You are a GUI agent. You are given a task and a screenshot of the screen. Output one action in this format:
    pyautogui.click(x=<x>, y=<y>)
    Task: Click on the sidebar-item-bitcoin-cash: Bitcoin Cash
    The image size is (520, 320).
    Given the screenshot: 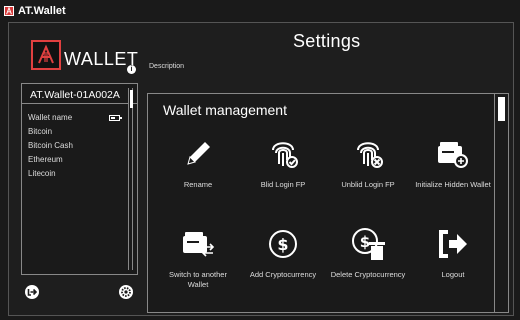 What is the action you would take?
    pyautogui.click(x=77, y=146)
    